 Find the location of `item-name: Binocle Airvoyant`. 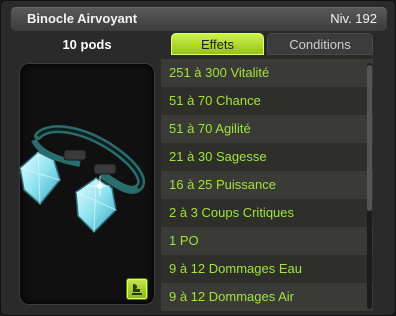

item-name: Binocle Airvoyant is located at coordinates (82, 18).